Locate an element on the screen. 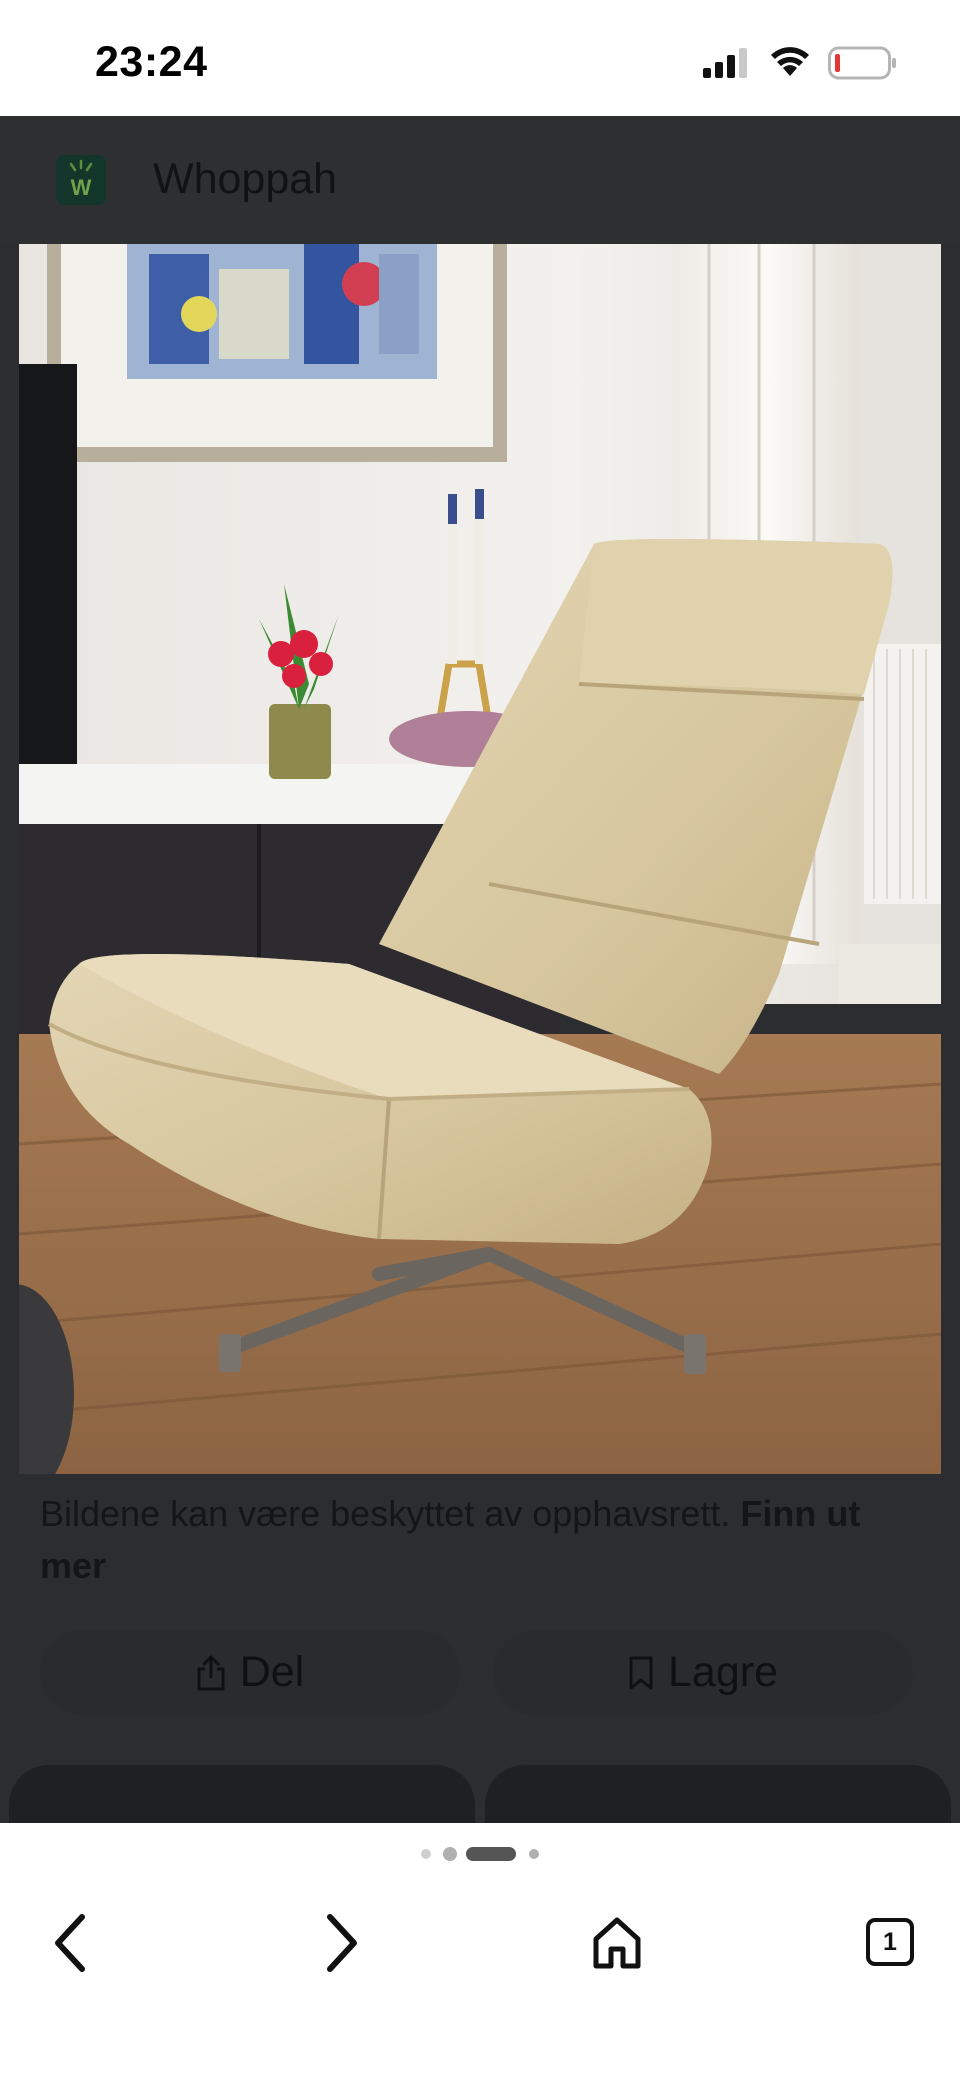  back-icon is located at coordinates (70, 1943).